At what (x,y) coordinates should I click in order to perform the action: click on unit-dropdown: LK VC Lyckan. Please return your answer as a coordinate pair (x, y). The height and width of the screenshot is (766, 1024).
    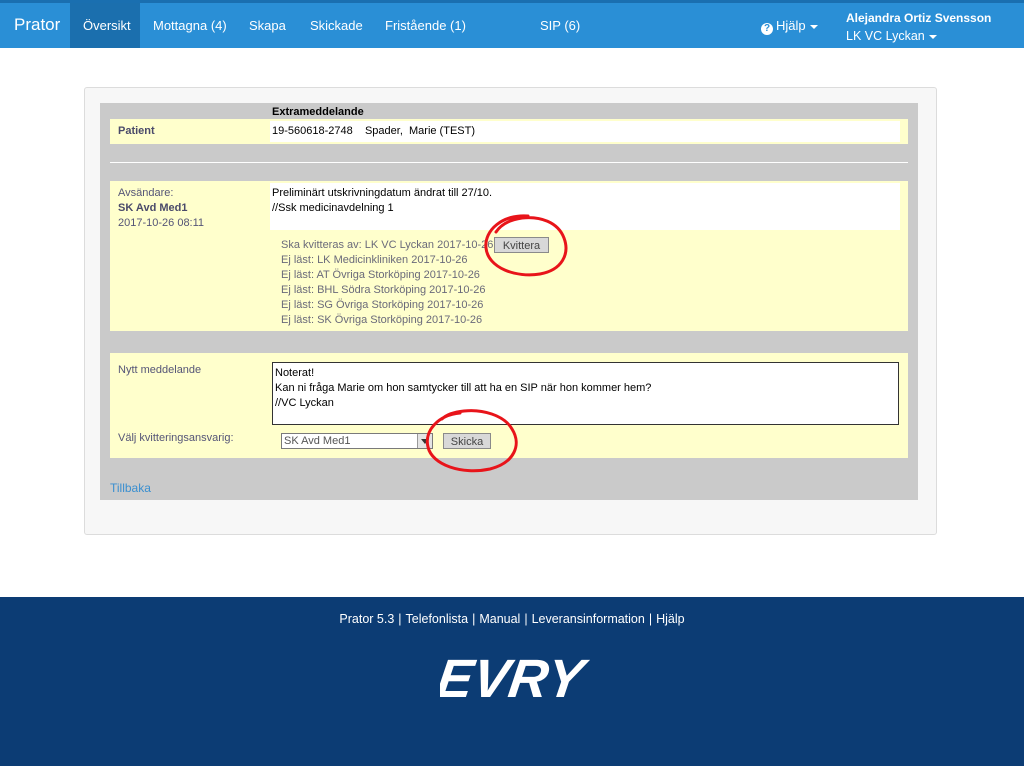
    Looking at the image, I should click on (891, 36).